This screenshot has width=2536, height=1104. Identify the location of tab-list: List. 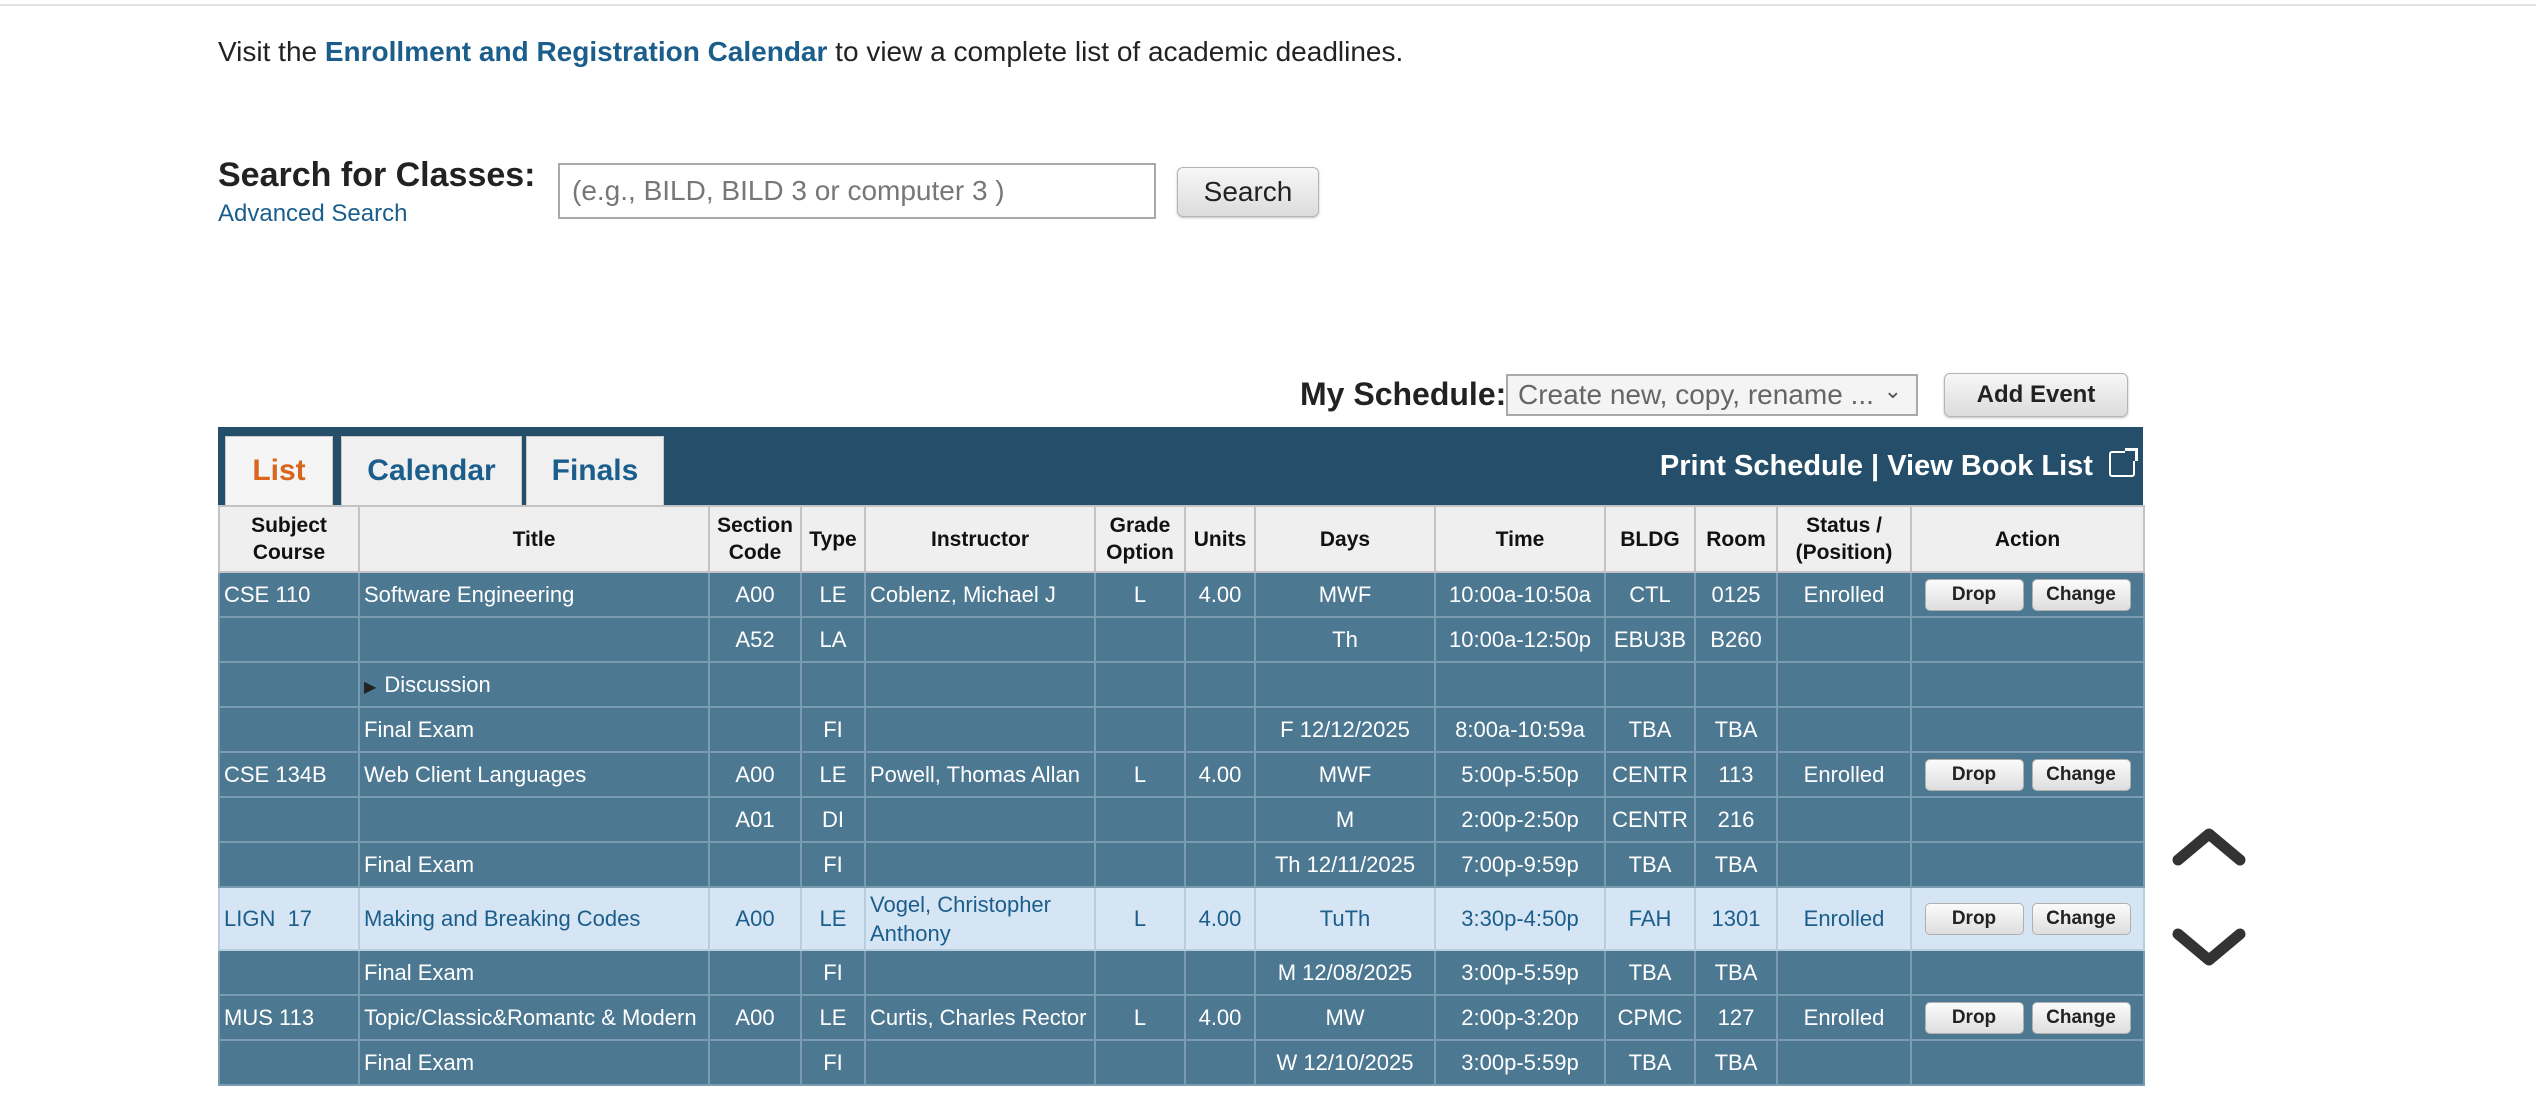
(279, 470).